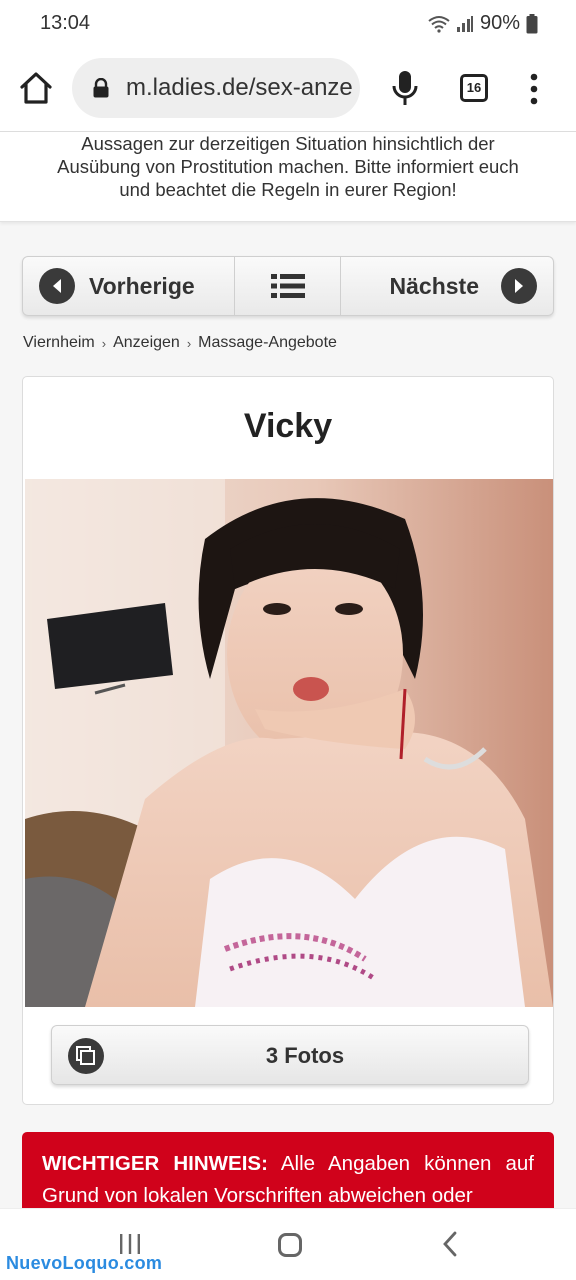 This screenshot has height=1280, width=576. Describe the element at coordinates (305, 1055) in the screenshot. I see `photos-label: 3 Fotos` at that location.